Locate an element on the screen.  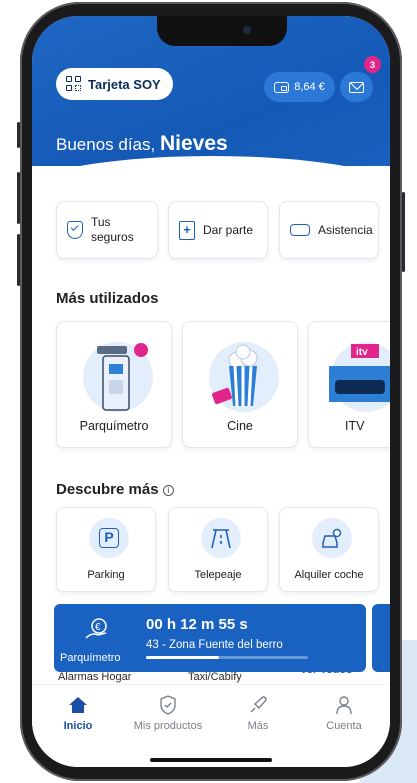
parking-progress-fill is located at coordinates (182, 657).